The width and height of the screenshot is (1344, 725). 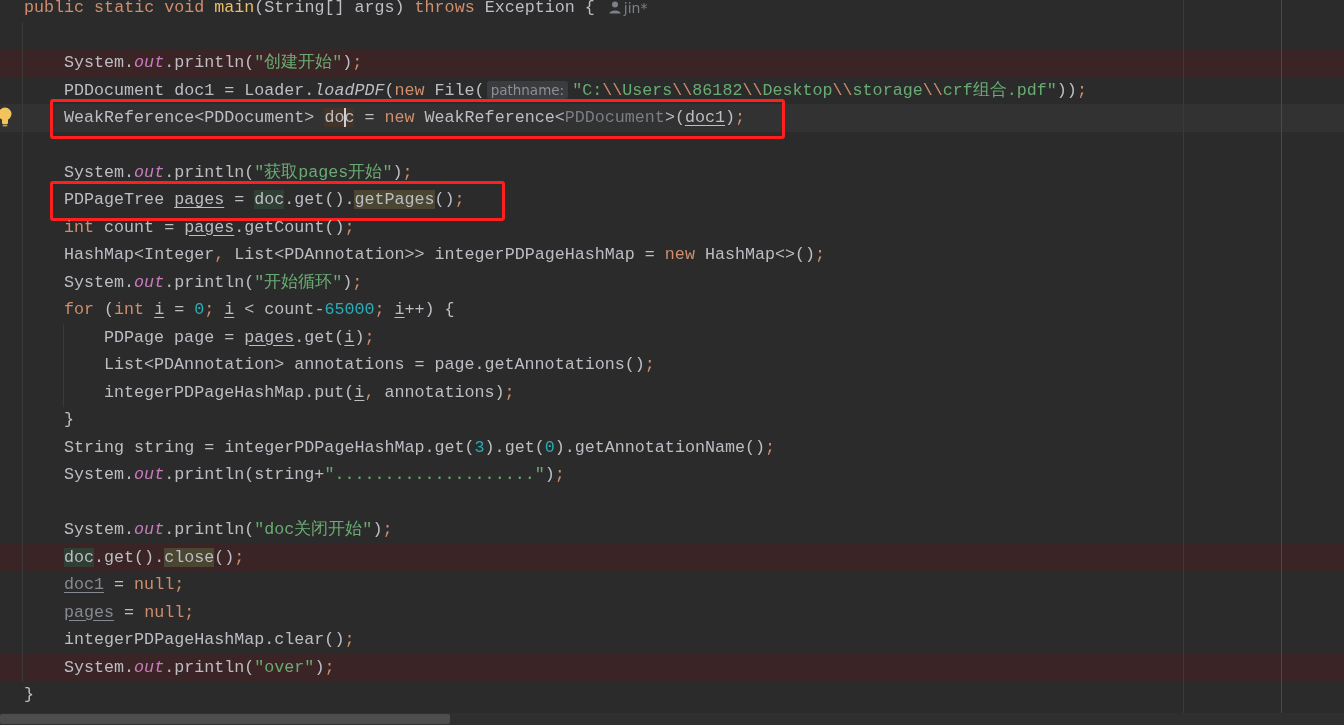 What do you see at coordinates (124, 585) in the screenshot?
I see `code-line: doc1 = null;` at bounding box center [124, 585].